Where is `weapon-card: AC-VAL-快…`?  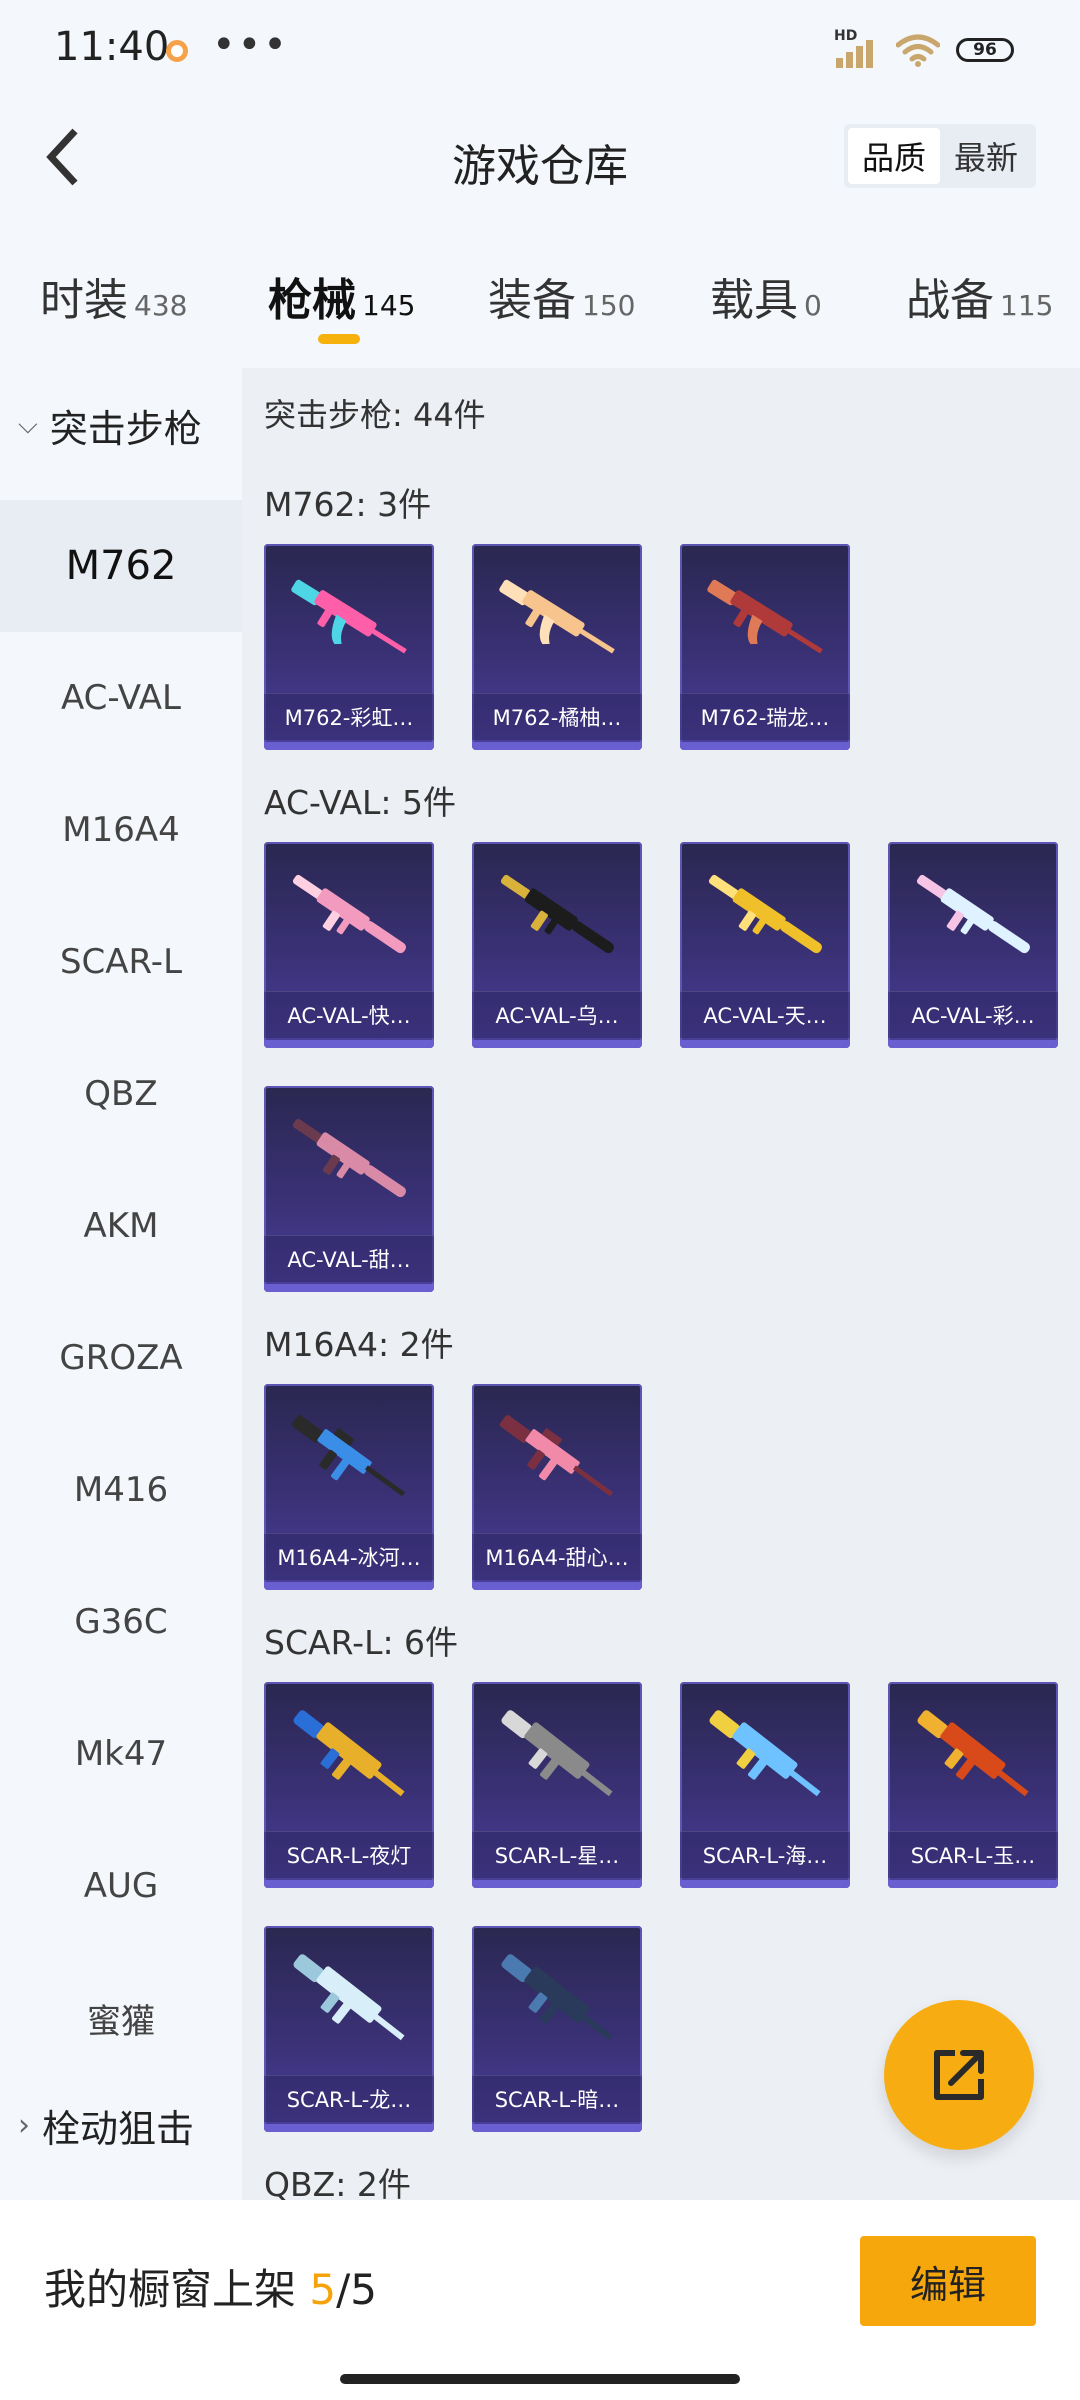
weapon-card: AC-VAL-快… is located at coordinates (349, 945).